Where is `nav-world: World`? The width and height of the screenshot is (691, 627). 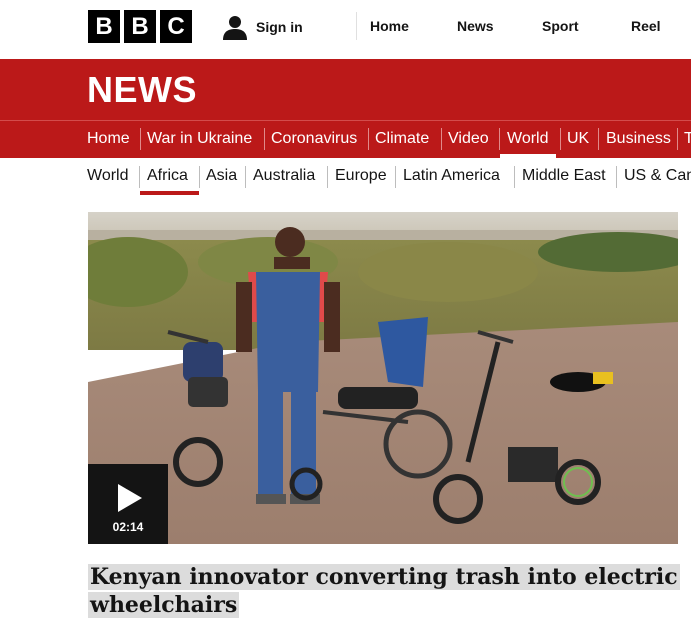 nav-world: World is located at coordinates (528, 139).